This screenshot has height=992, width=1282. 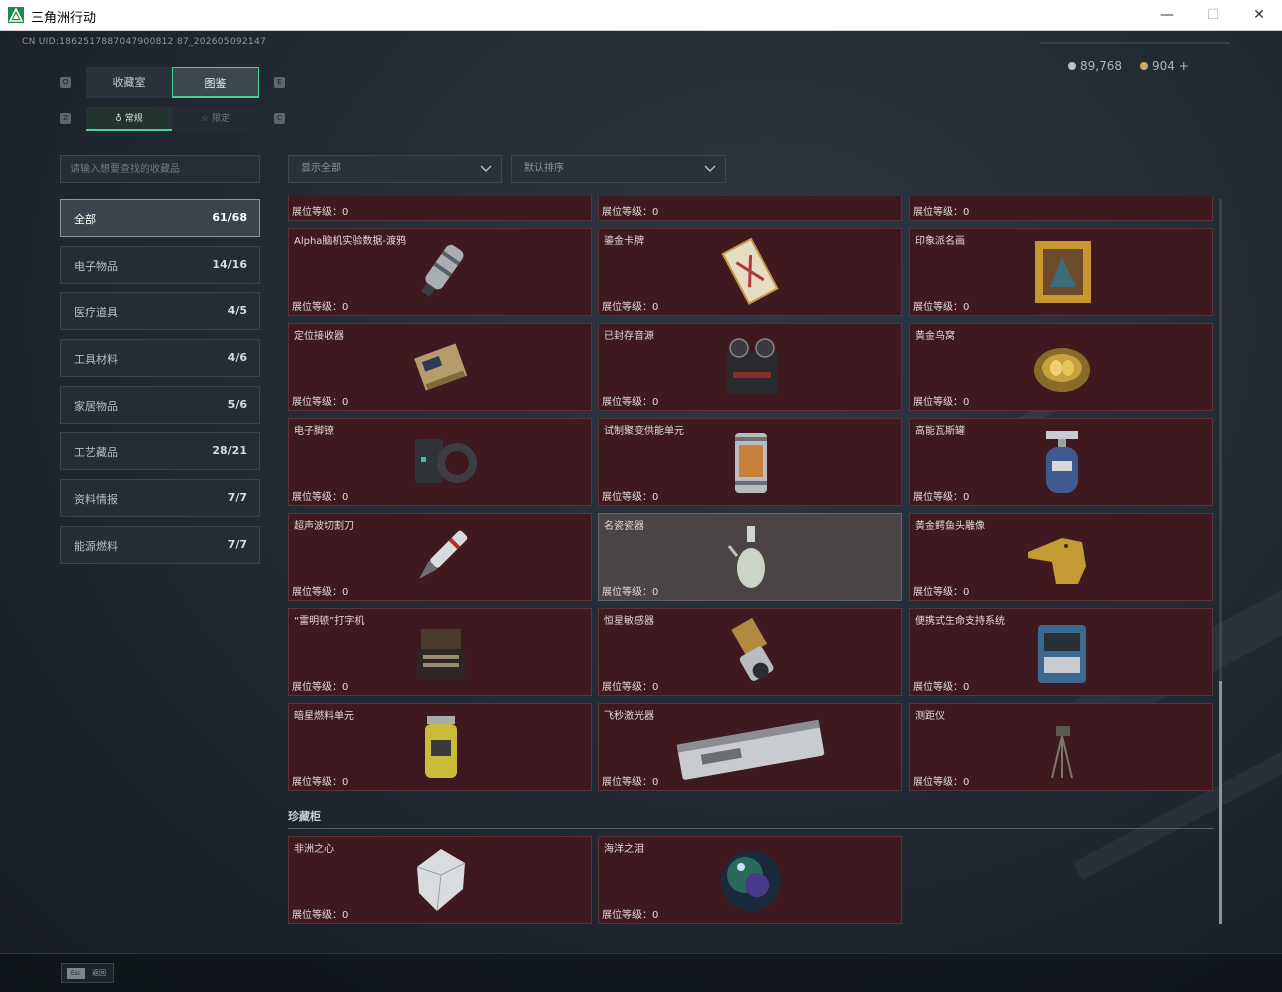 I want to click on star-sensor-icon, so click(x=751, y=652).